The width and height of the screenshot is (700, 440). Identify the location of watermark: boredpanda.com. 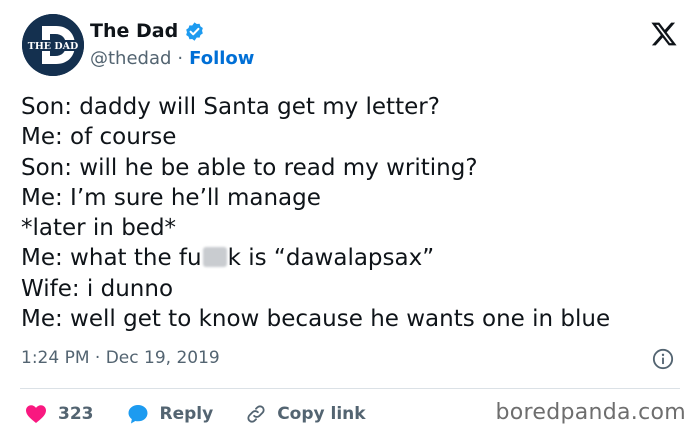
(590, 412).